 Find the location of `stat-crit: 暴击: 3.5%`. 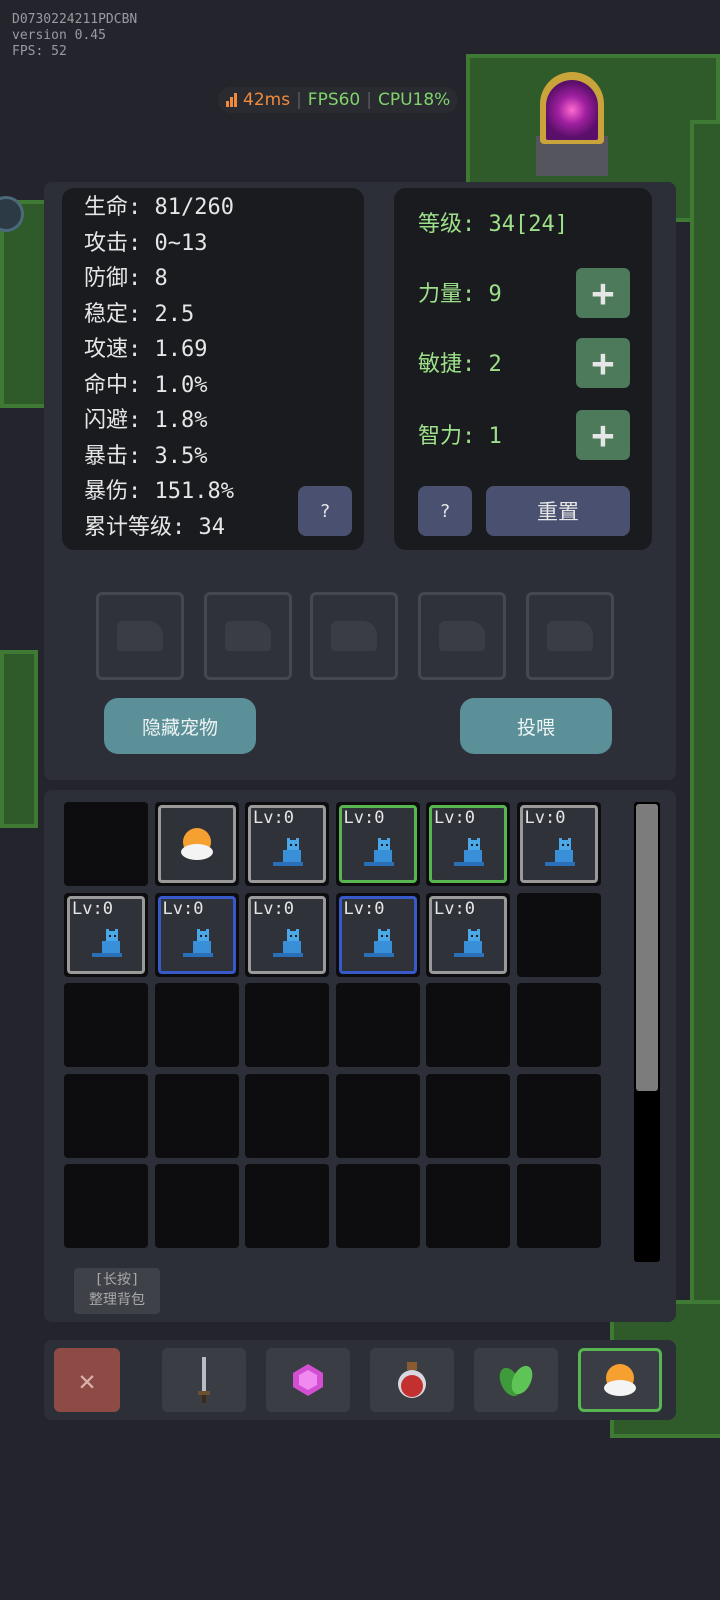

stat-crit: 暴击: 3.5% is located at coordinates (146, 456).